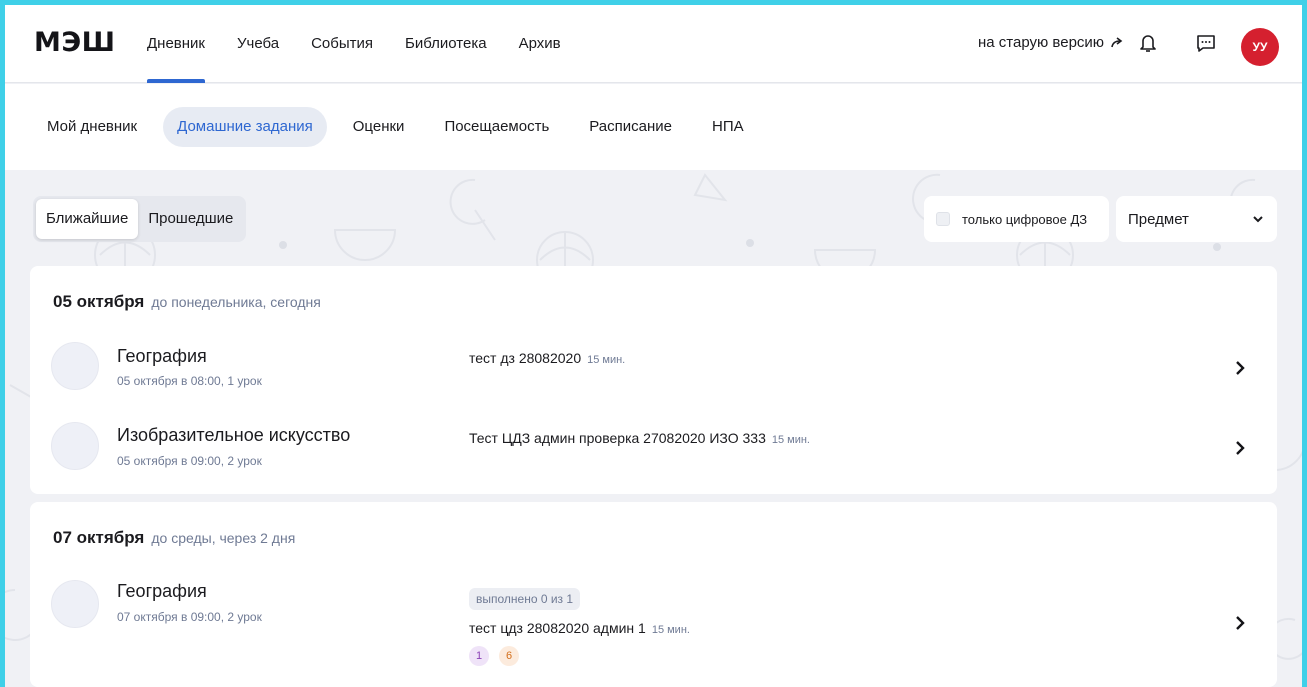  I want to click on day-note: до понедельника, сегодня, so click(236, 302).